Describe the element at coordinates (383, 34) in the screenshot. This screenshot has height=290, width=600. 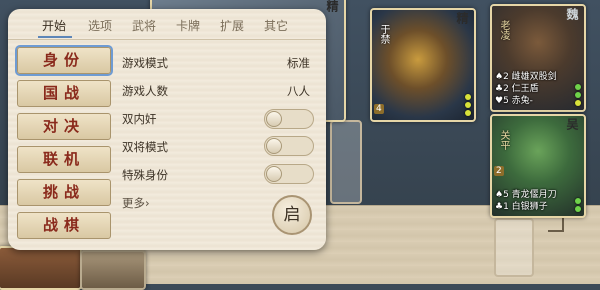
I see `general-name: 于禁` at that location.